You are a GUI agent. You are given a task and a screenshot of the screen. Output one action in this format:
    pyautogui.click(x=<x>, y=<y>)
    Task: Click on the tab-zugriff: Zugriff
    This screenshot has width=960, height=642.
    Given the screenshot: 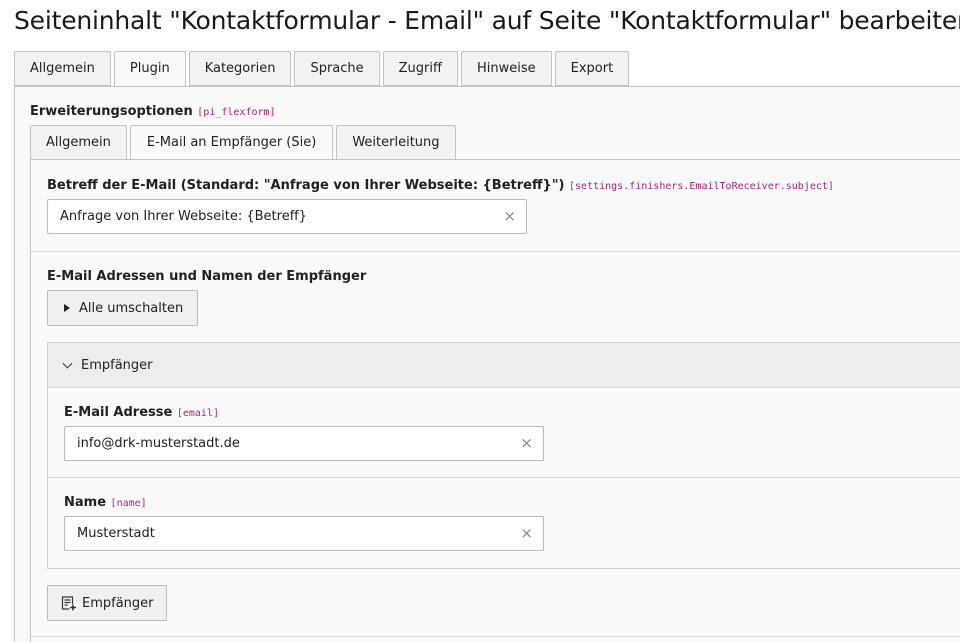 What is the action you would take?
    pyautogui.click(x=420, y=68)
    